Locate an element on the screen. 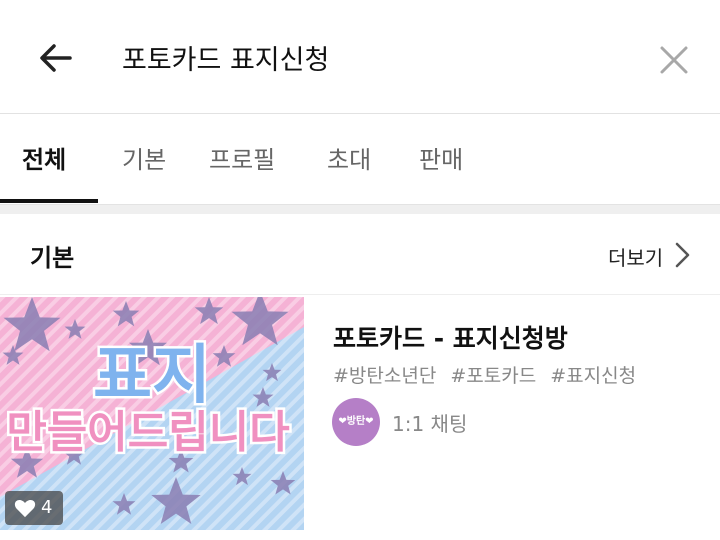 This screenshot has width=720, height=540. like-count: 4 is located at coordinates (47, 507).